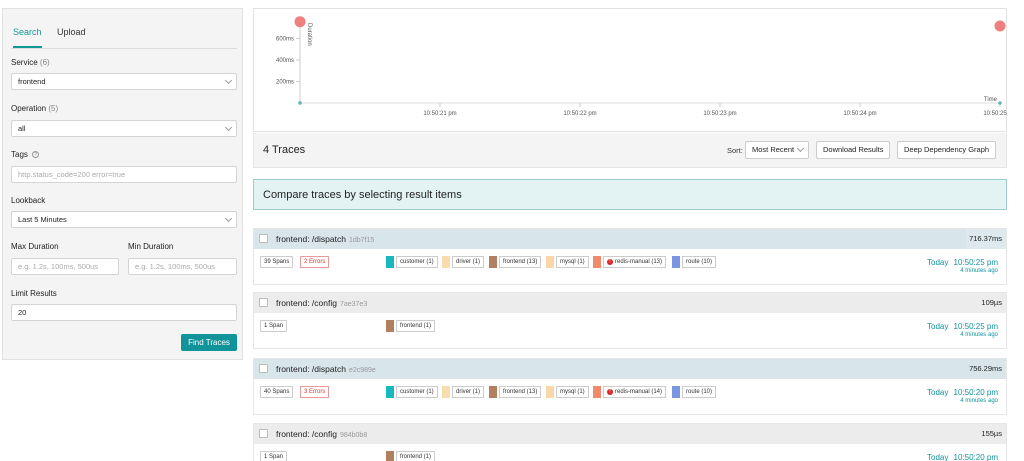 Image resolution: width=1024 pixels, height=461 pixels. I want to click on max-duration-input: e.g. 1.2s, 100ms, 500us, so click(65, 266).